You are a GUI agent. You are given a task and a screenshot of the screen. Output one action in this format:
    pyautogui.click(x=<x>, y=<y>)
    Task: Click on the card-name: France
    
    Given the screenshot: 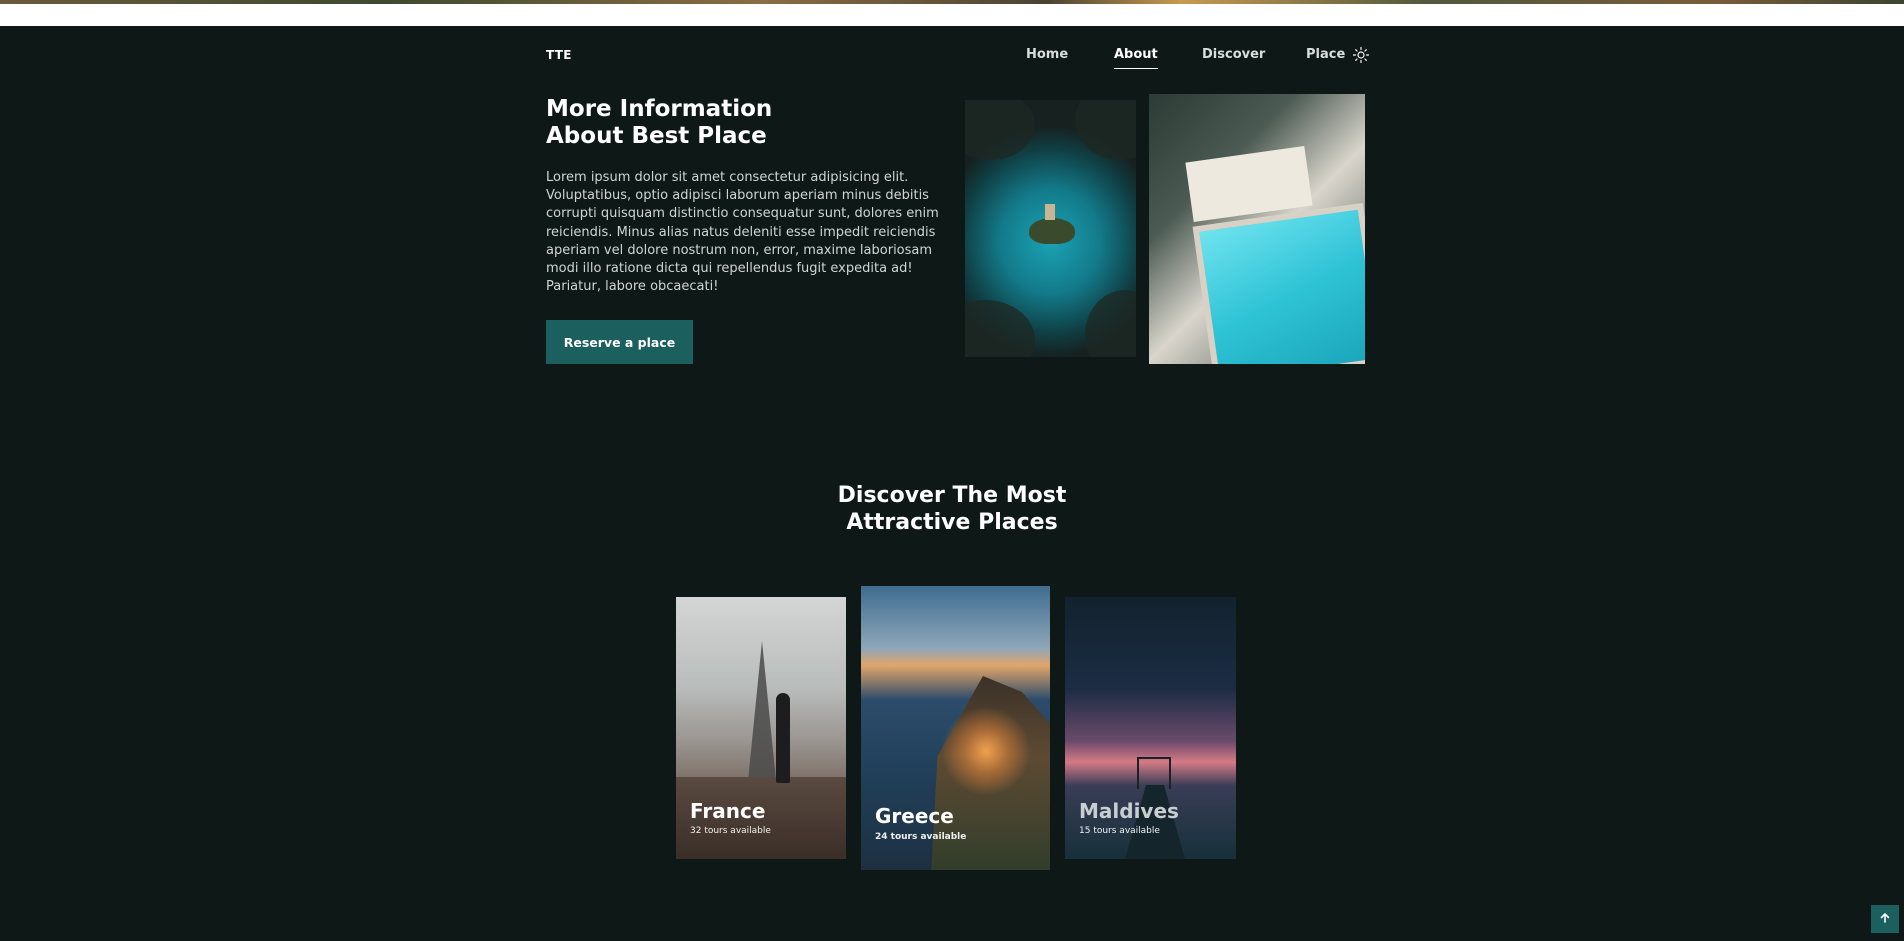 What is the action you would take?
    pyautogui.click(x=728, y=811)
    